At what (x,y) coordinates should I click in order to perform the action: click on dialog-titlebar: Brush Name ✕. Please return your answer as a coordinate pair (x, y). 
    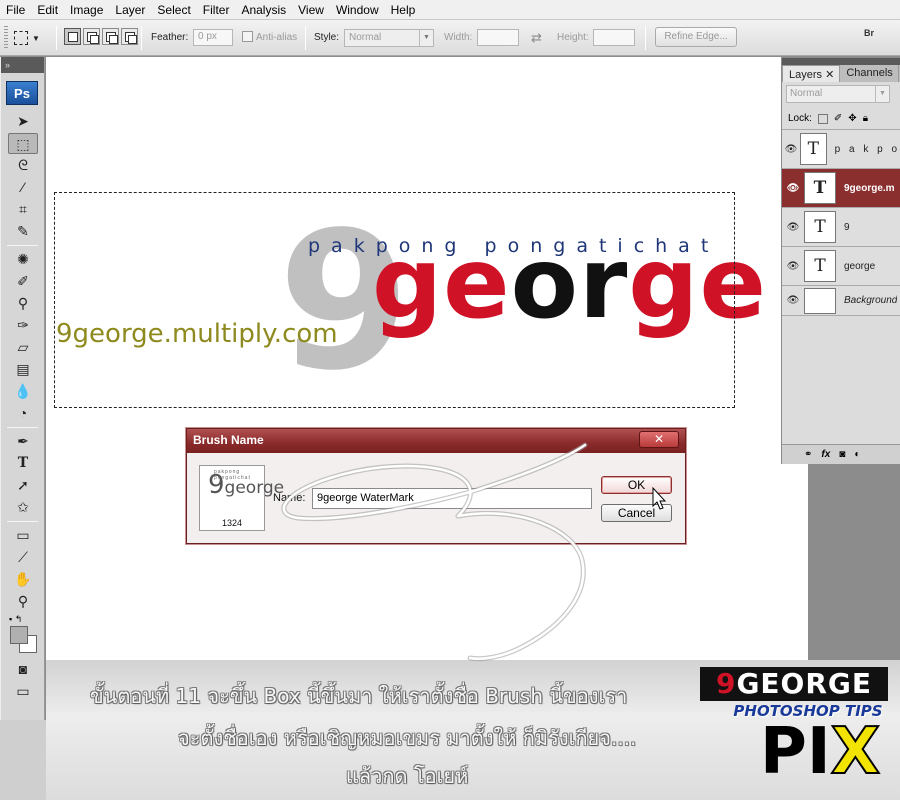
    Looking at the image, I should click on (436, 441).